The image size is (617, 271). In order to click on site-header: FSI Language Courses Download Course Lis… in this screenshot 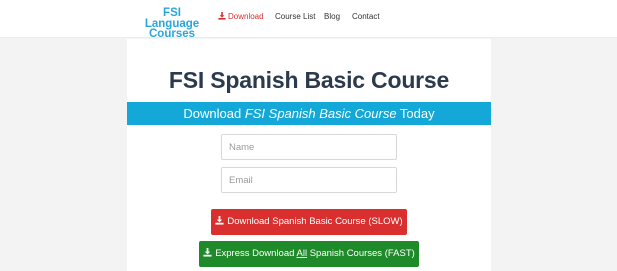, I will do `click(308, 20)`.